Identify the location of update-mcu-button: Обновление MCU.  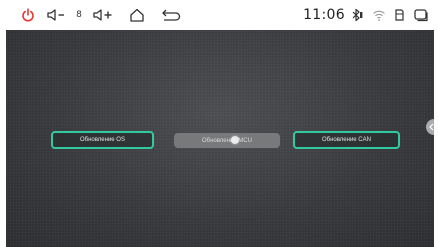
(227, 140).